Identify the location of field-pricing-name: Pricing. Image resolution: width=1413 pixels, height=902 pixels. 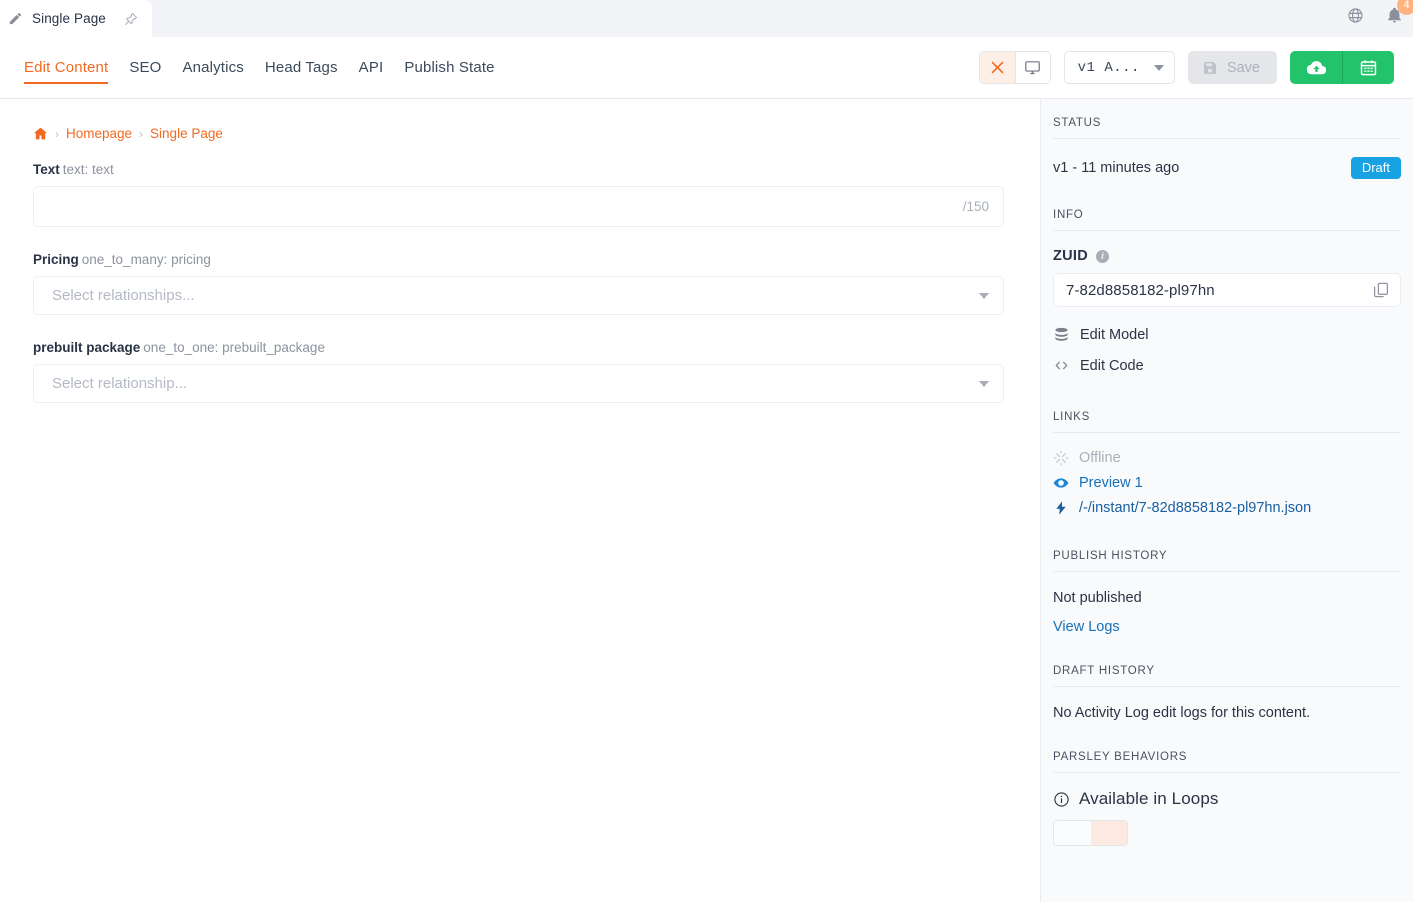
(56, 259).